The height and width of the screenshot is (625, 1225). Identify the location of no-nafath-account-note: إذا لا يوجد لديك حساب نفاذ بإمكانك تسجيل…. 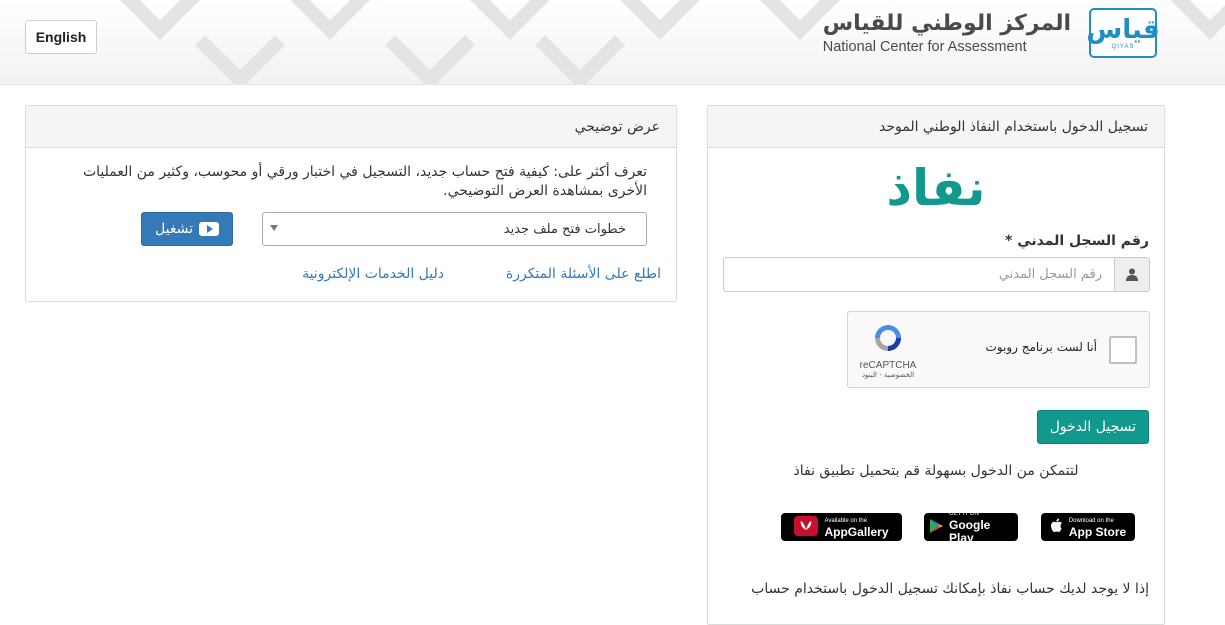
(950, 589).